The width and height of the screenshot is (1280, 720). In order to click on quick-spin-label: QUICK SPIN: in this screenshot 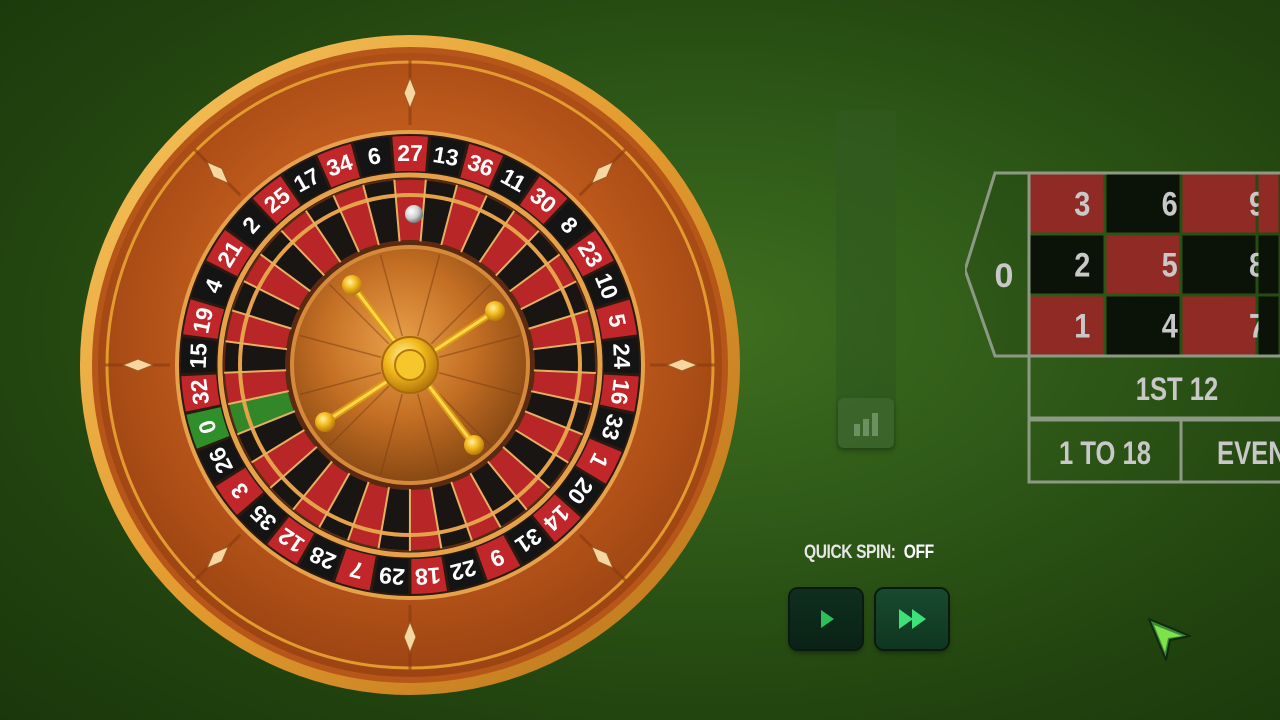, I will do `click(850, 552)`.